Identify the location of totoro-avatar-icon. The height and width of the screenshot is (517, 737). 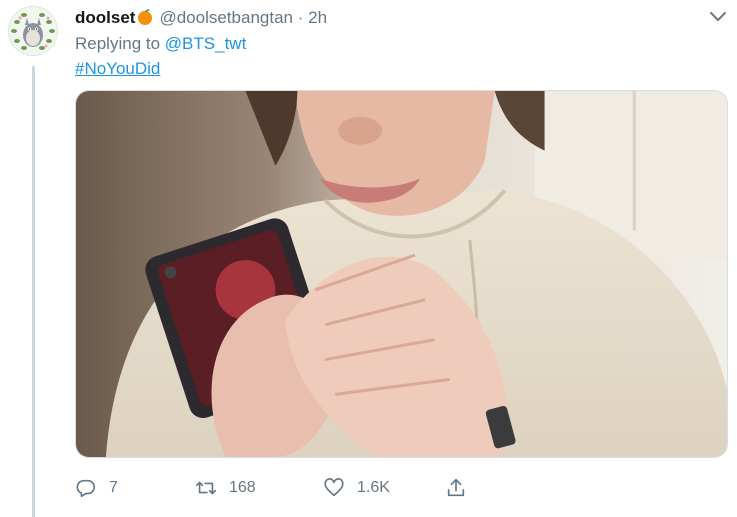
(33, 31).